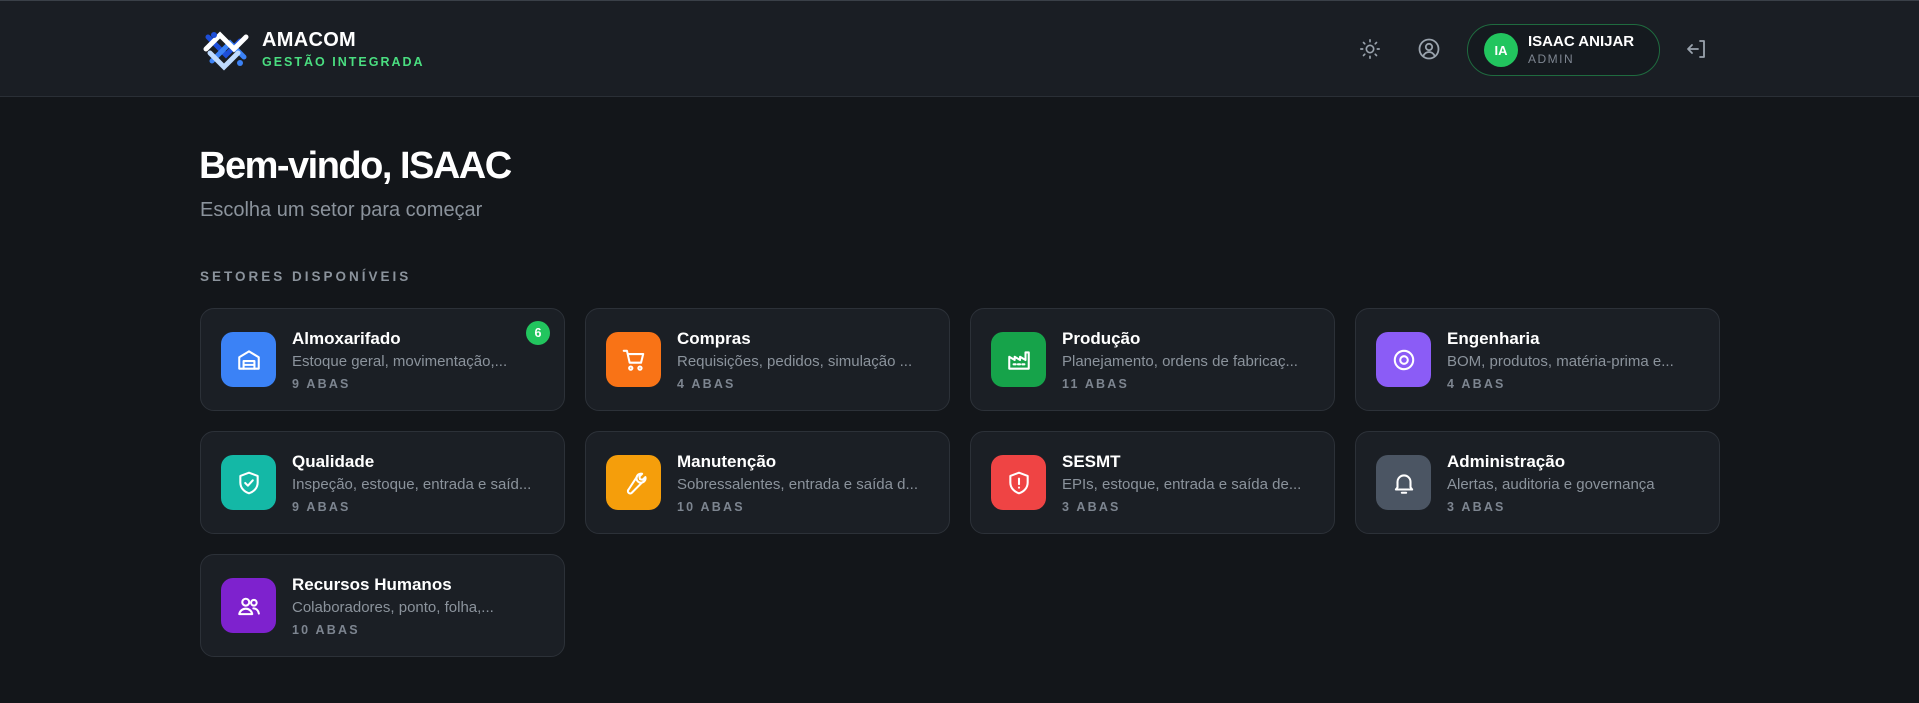  I want to click on warehouse-icon, so click(248, 359).